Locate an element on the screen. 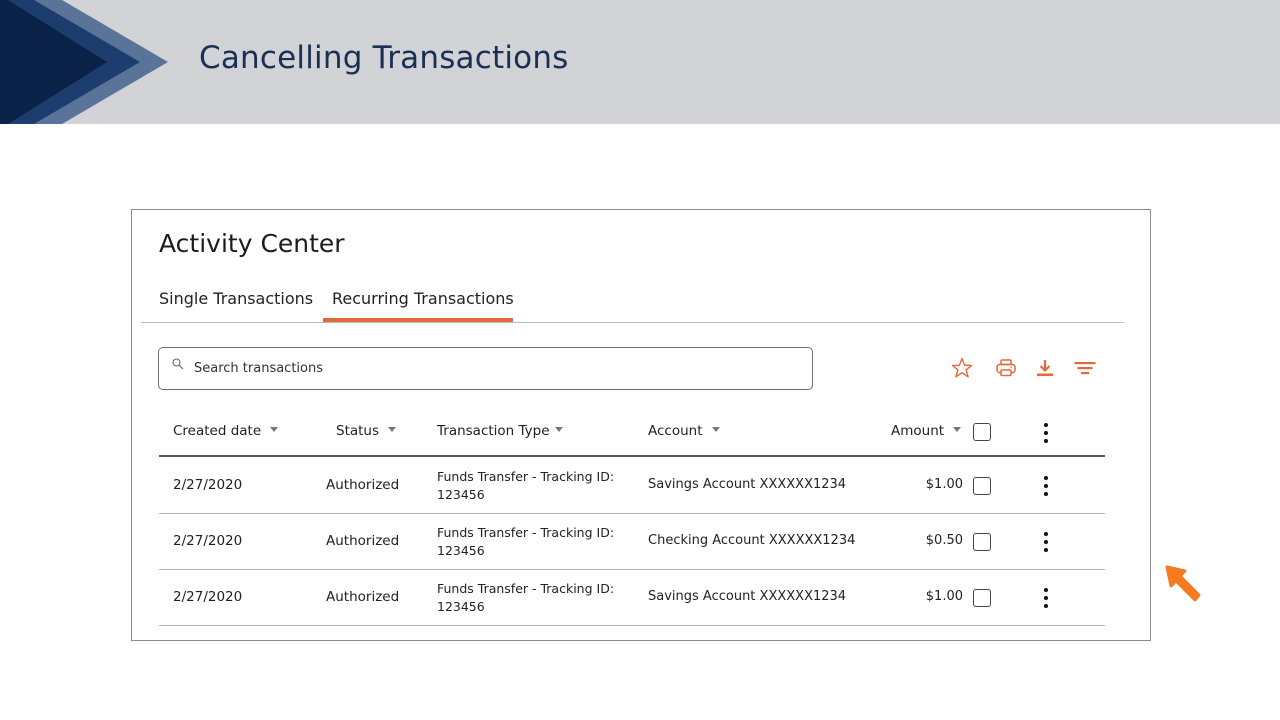 This screenshot has height=720, width=1280. chevron-logo-icon is located at coordinates (84, 62).